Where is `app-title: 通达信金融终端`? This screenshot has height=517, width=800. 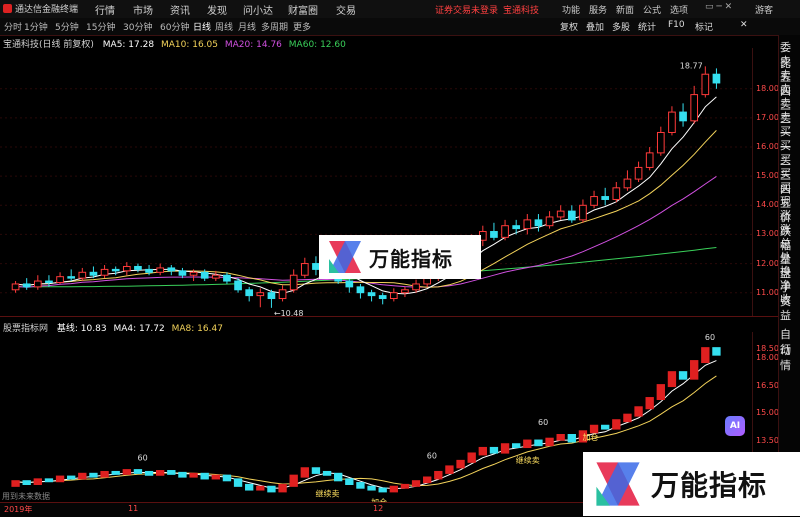 app-title: 通达信金融终端 is located at coordinates (47, 10).